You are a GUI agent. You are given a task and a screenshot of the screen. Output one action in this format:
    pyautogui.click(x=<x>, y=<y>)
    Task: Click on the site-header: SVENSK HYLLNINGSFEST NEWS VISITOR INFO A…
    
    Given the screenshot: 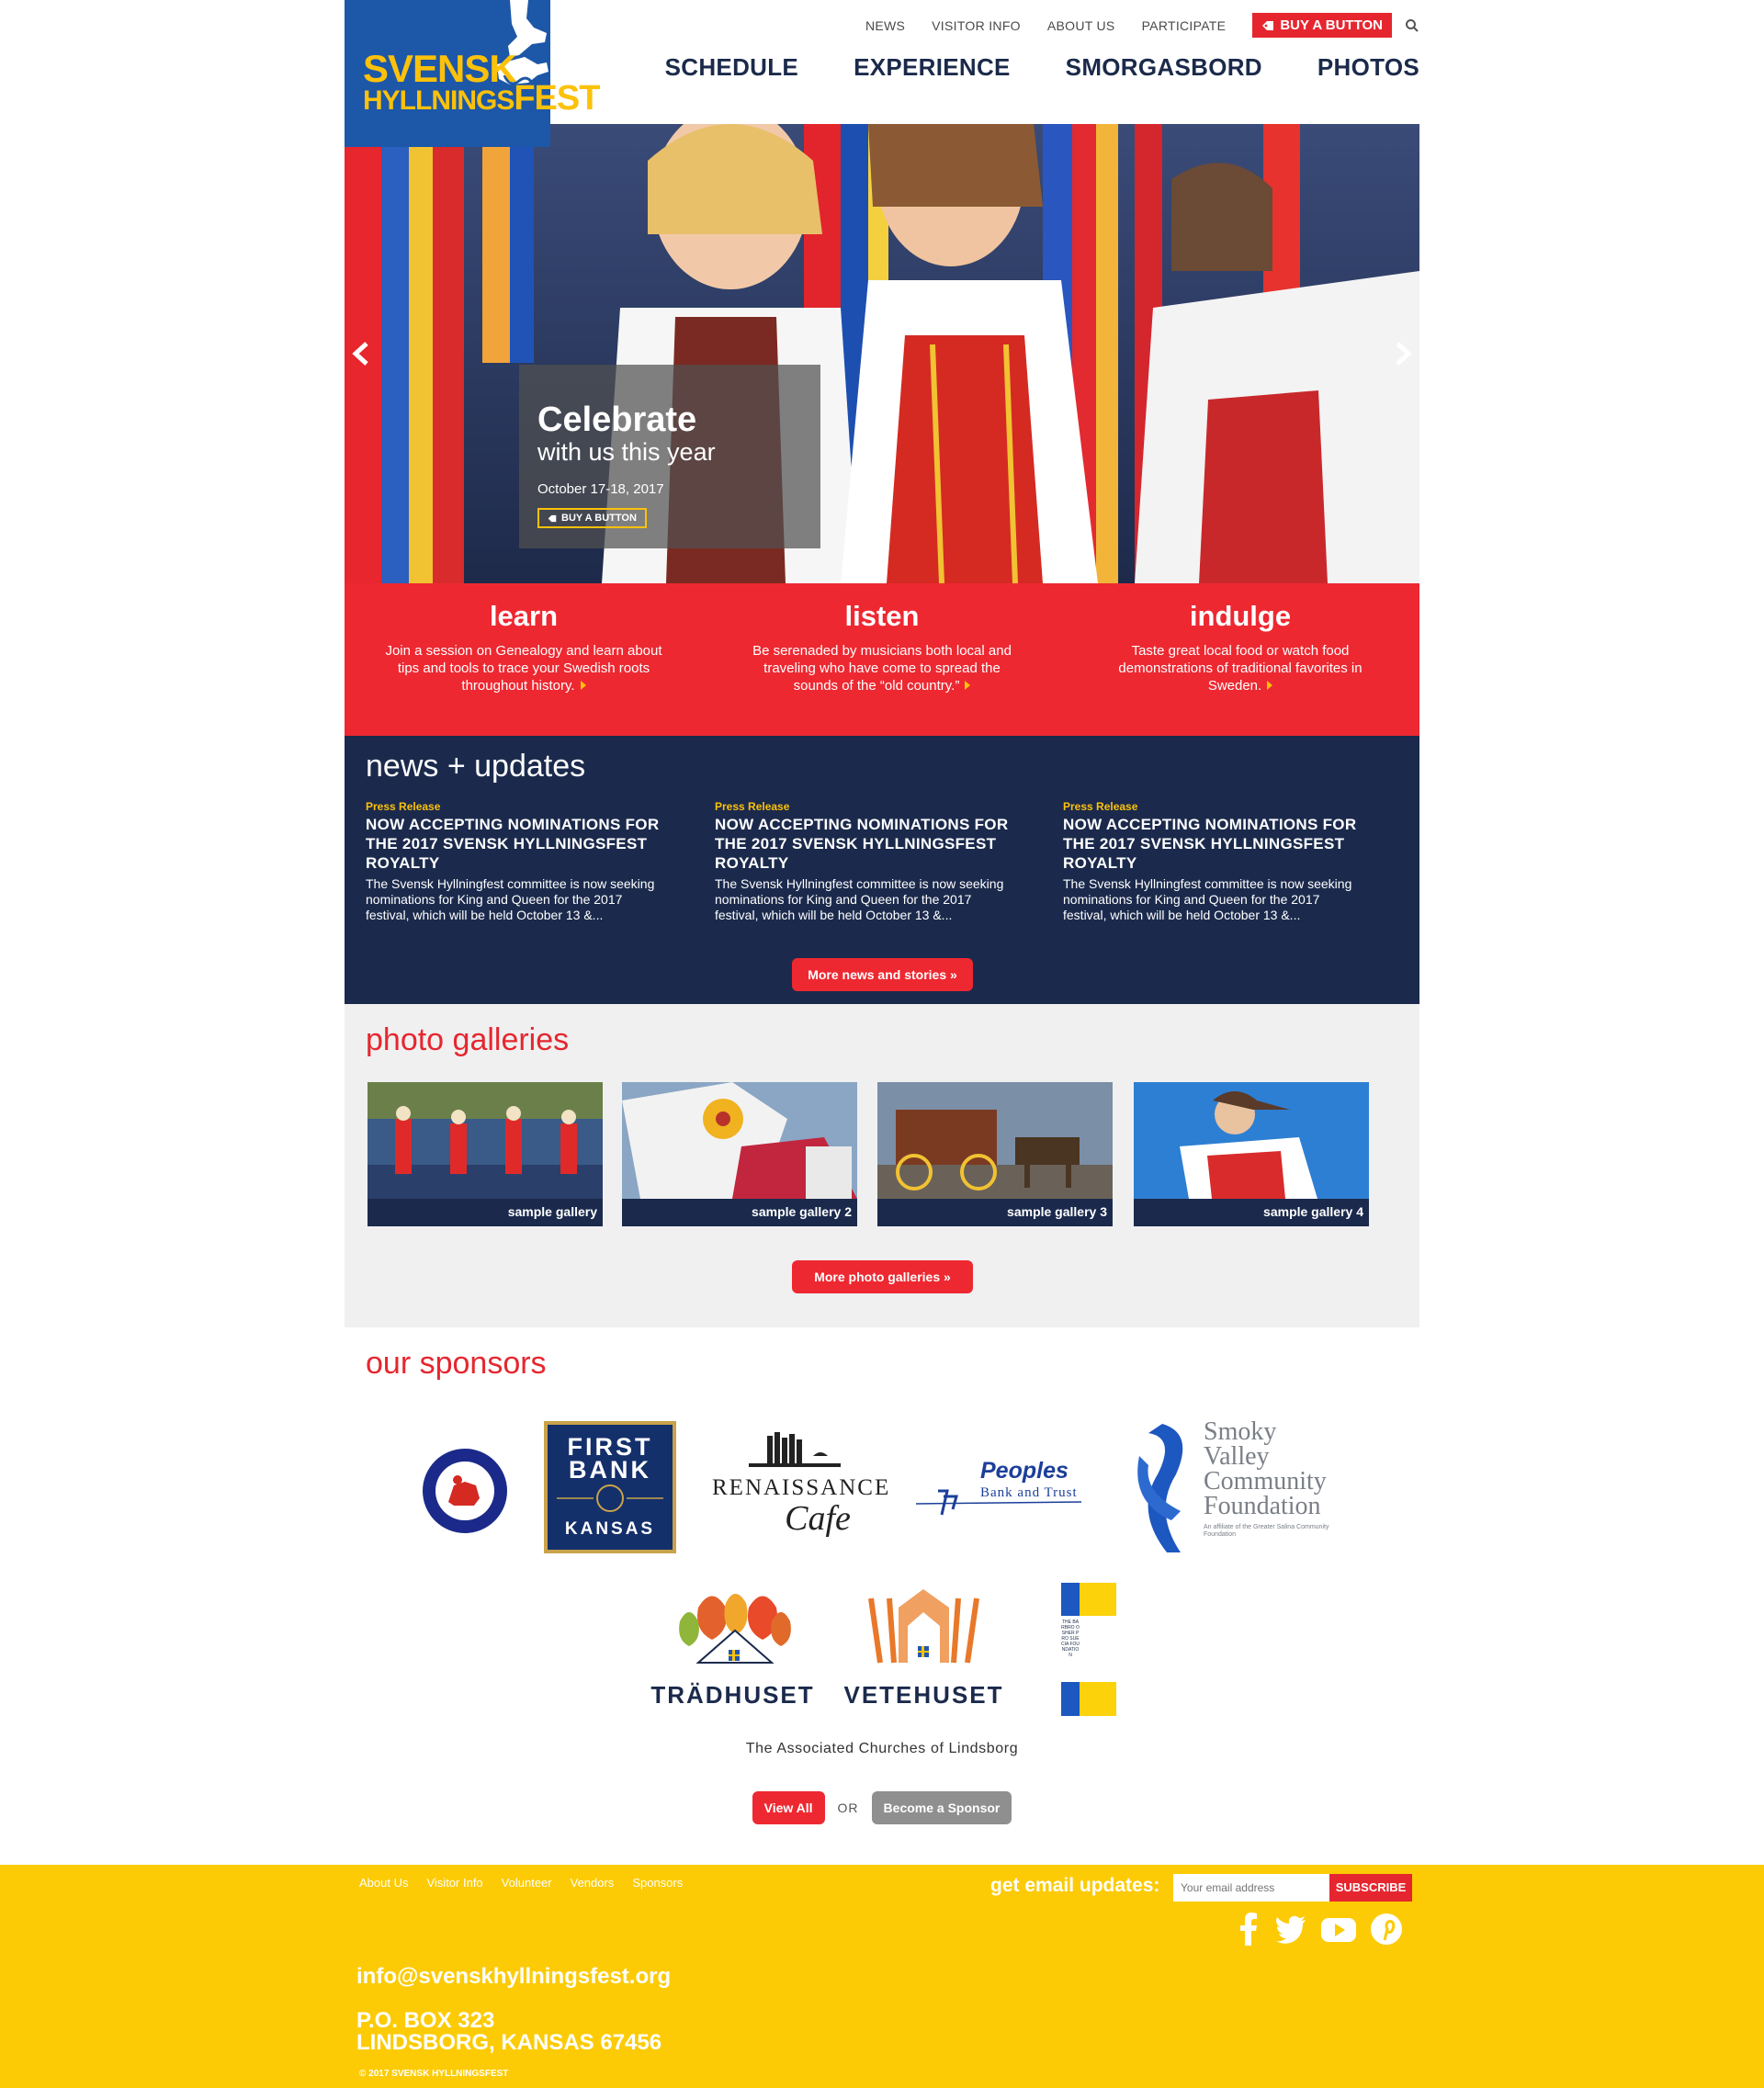 What is the action you would take?
    pyautogui.click(x=882, y=73)
    